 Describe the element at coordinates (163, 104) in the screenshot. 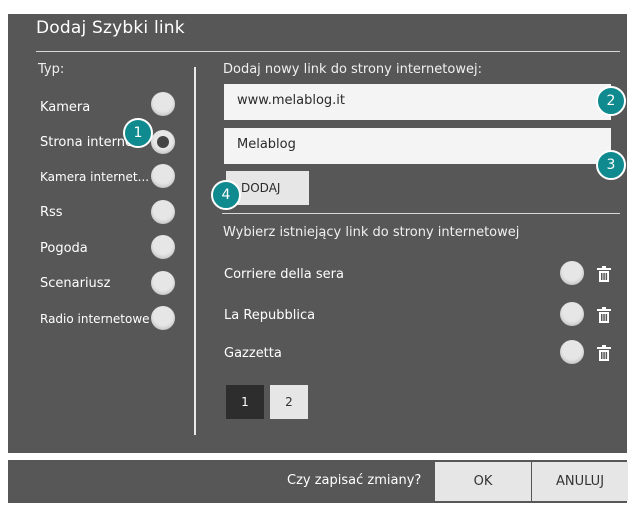

I see `radio-camera` at that location.